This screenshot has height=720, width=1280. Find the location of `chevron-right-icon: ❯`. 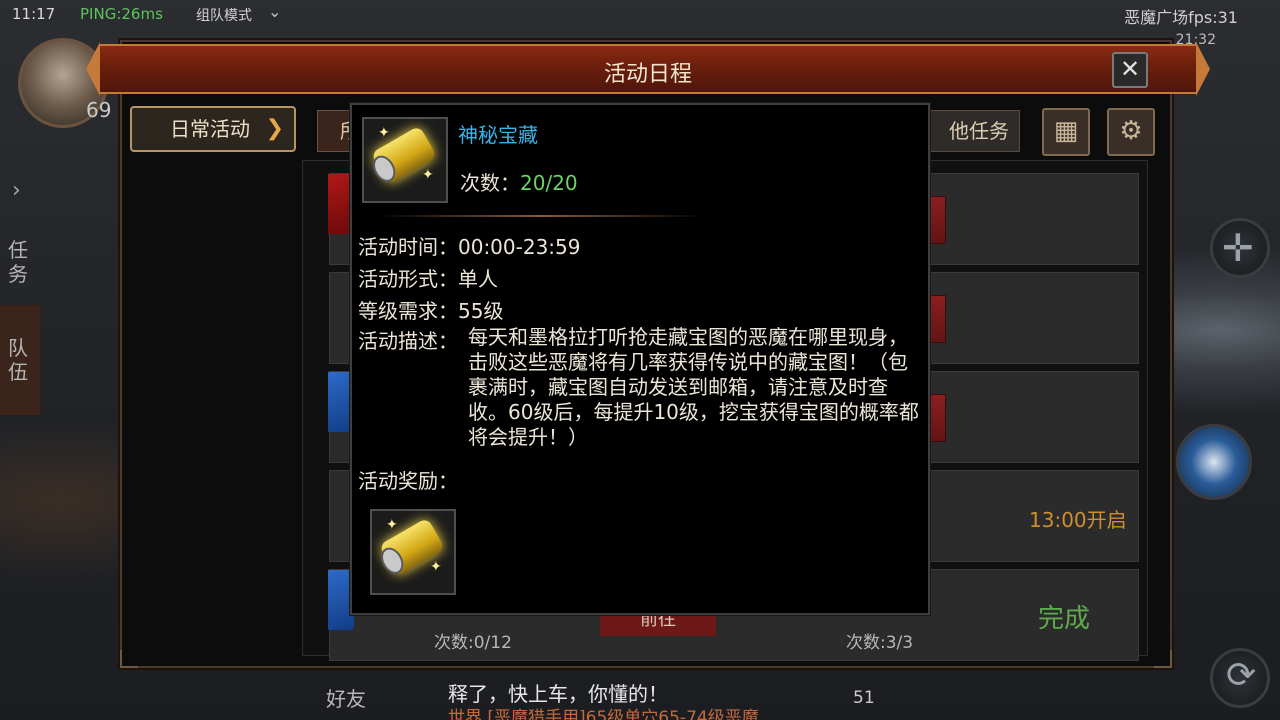

chevron-right-icon: ❯ is located at coordinates (274, 128).